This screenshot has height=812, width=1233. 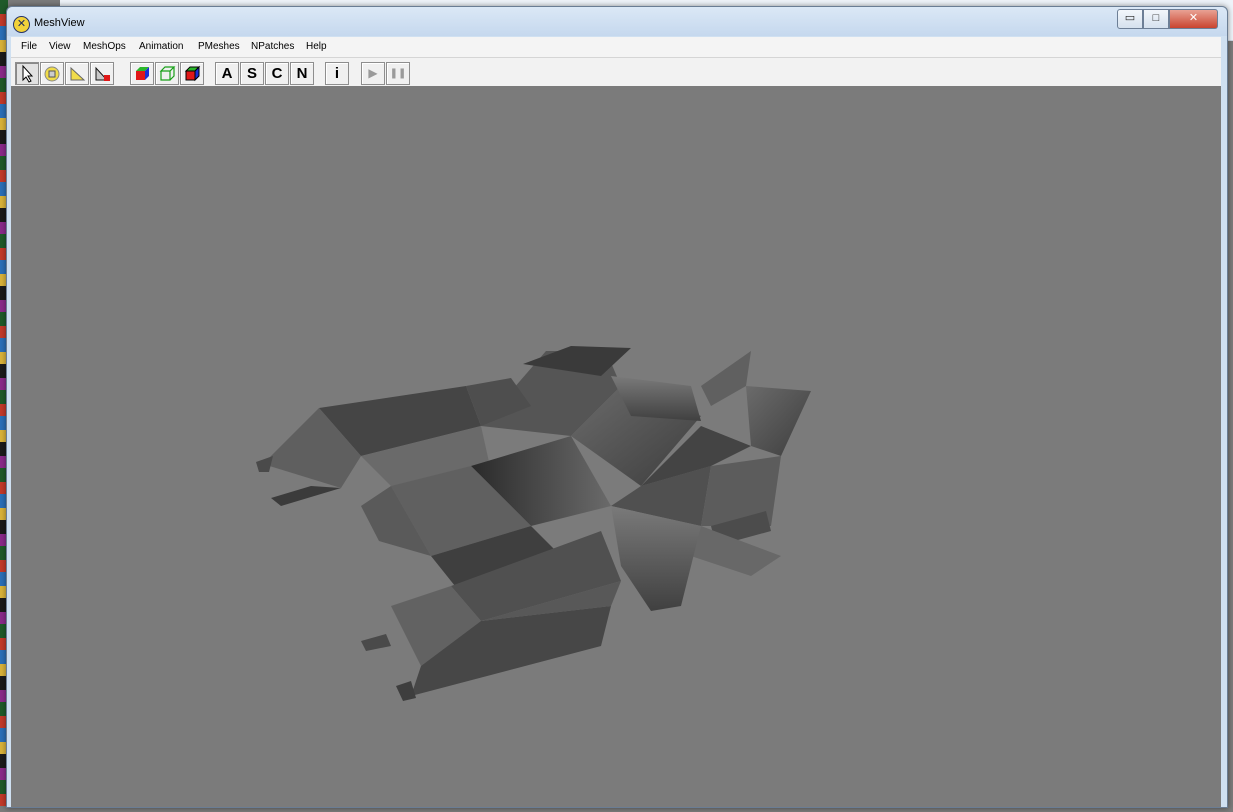 What do you see at coordinates (302, 73) in the screenshot?
I see `n-button: N` at bounding box center [302, 73].